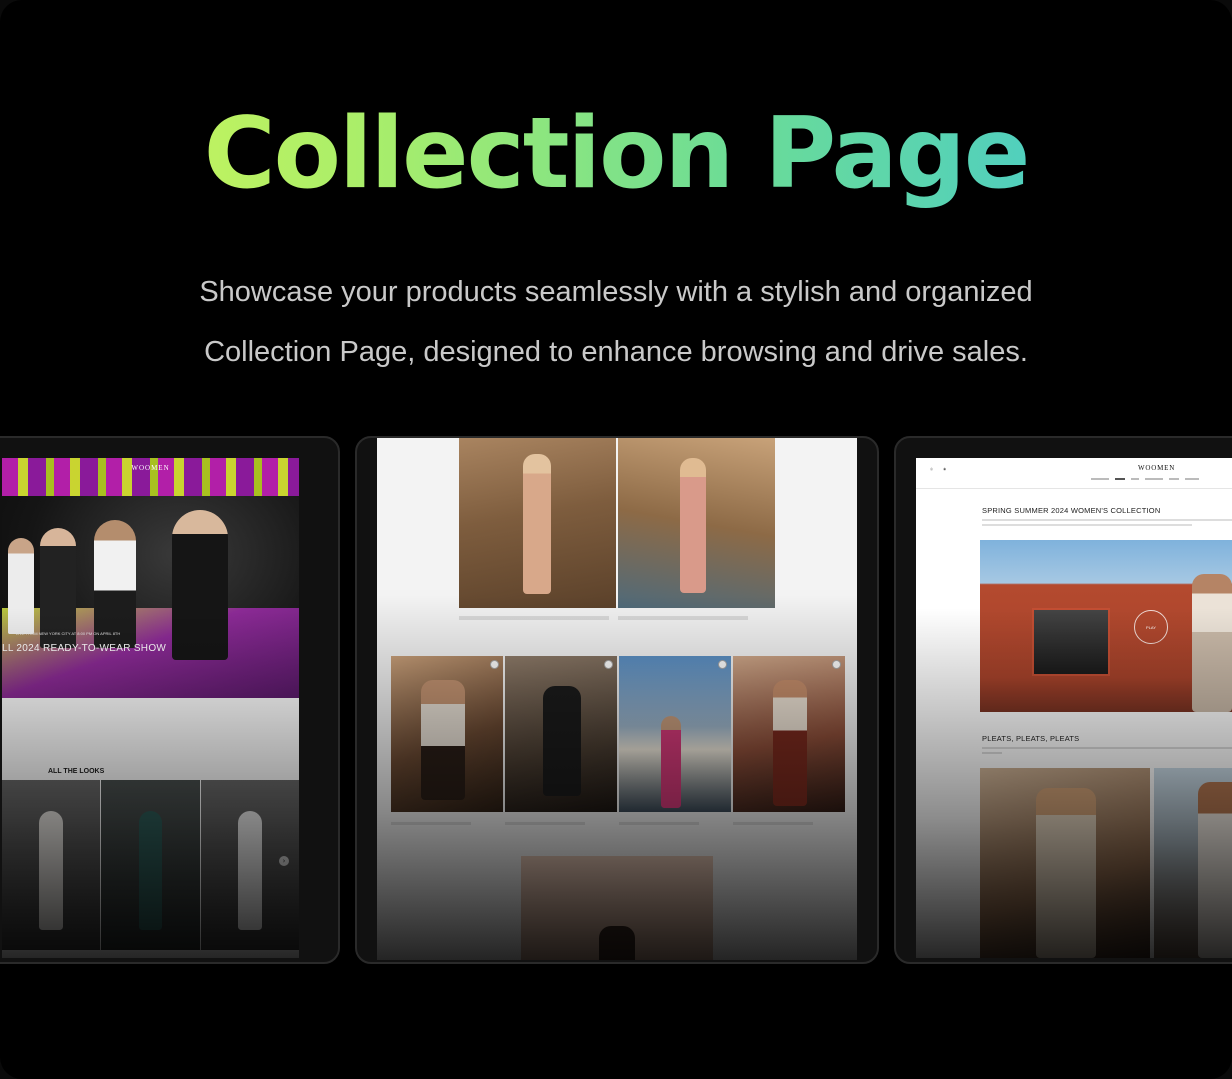  Describe the element at coordinates (938, 469) in the screenshot. I see `header-utilities: ◎ ◉` at that location.